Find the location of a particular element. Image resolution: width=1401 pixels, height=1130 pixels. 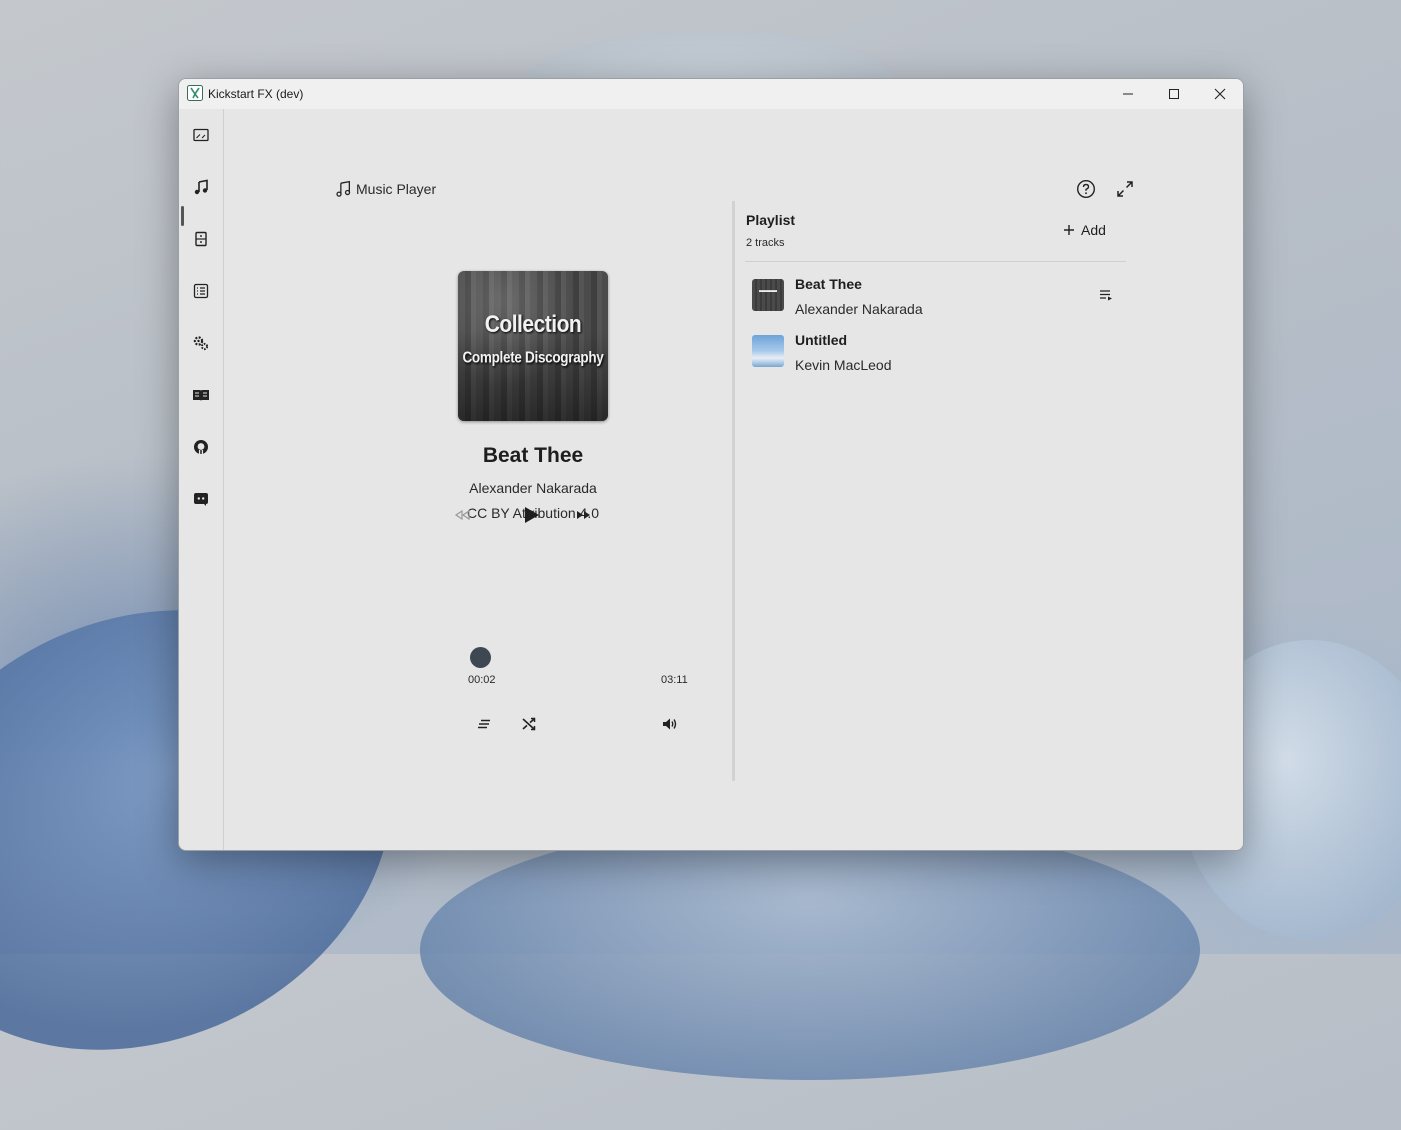

github-icon is located at coordinates (201, 447).